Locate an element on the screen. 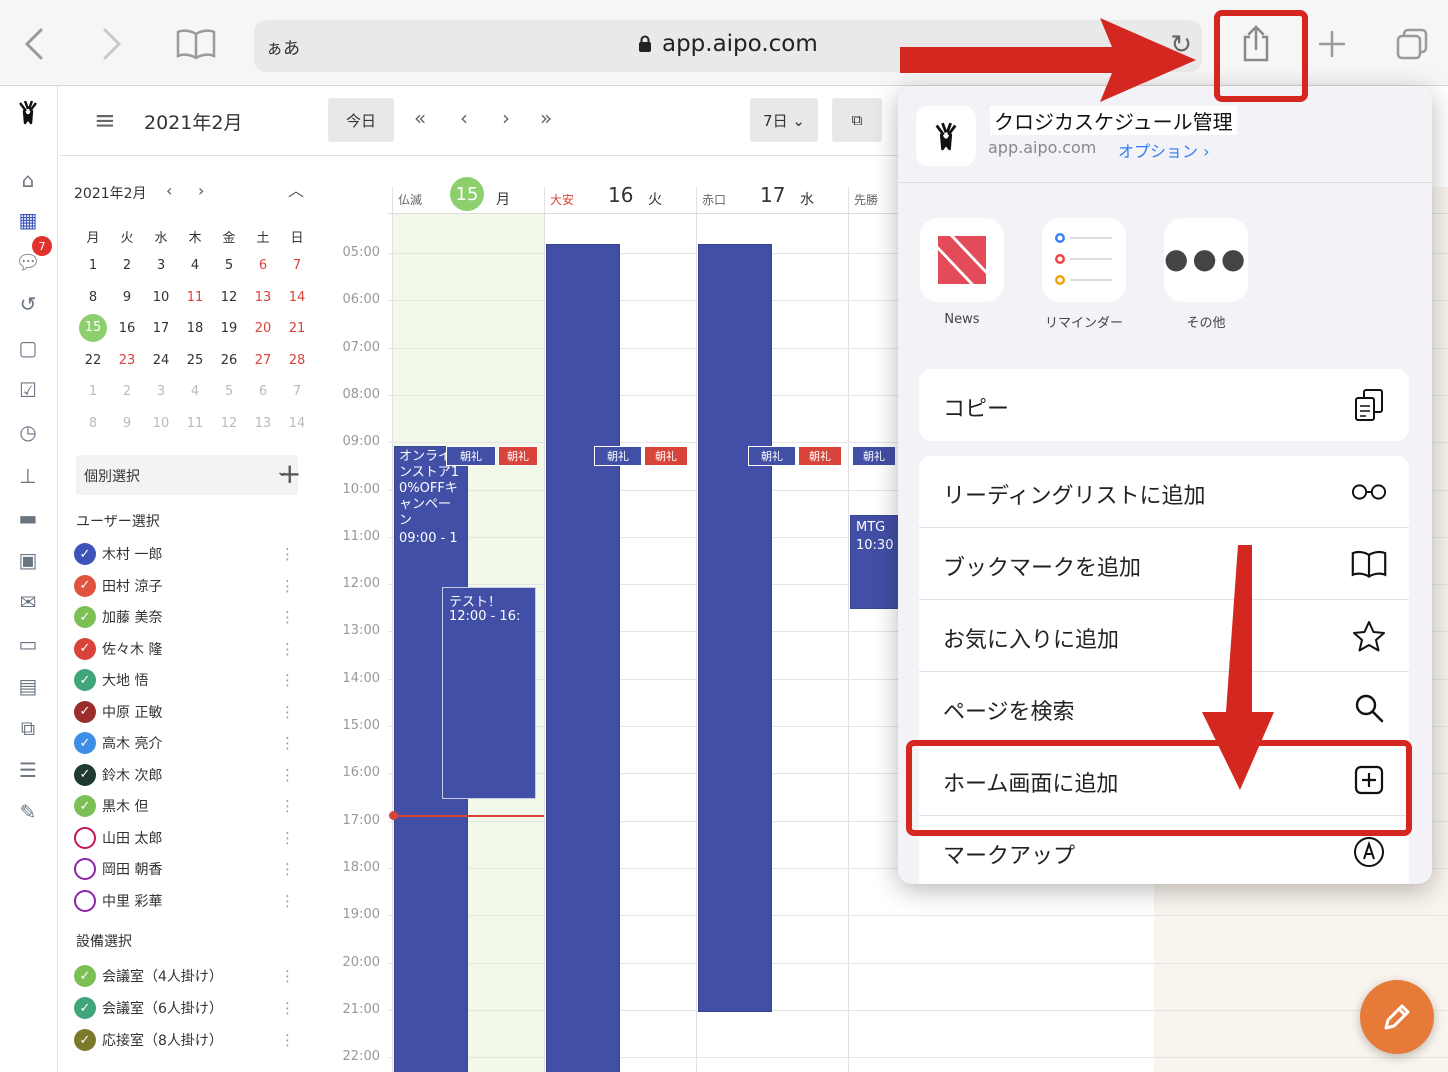  annotation-arrow-down is located at coordinates (1238, 667).